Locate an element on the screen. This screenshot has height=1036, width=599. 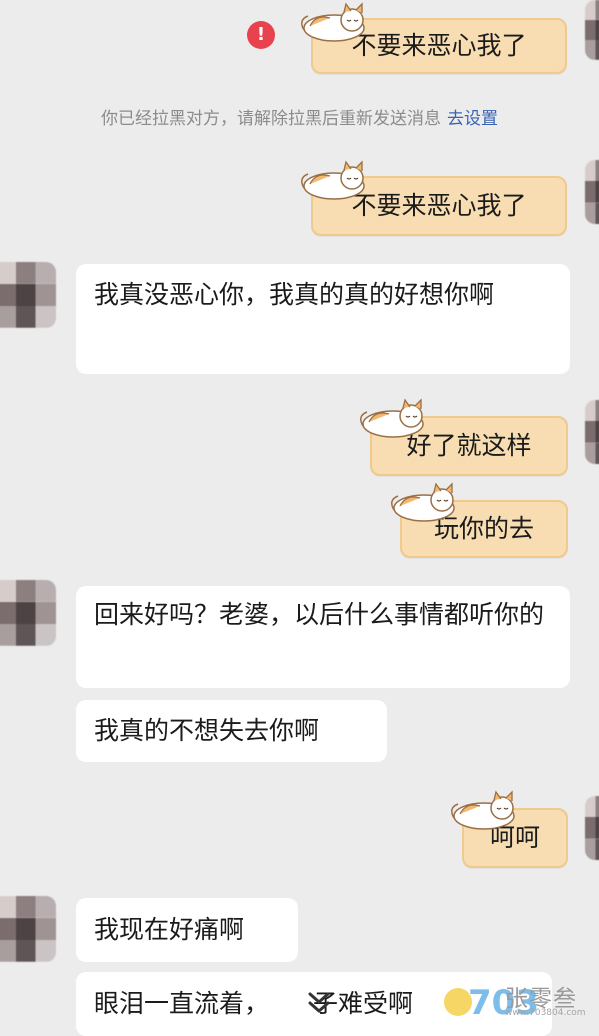
message-bubble-incoming: 我真的不想失去你啊 is located at coordinates (231, 731).